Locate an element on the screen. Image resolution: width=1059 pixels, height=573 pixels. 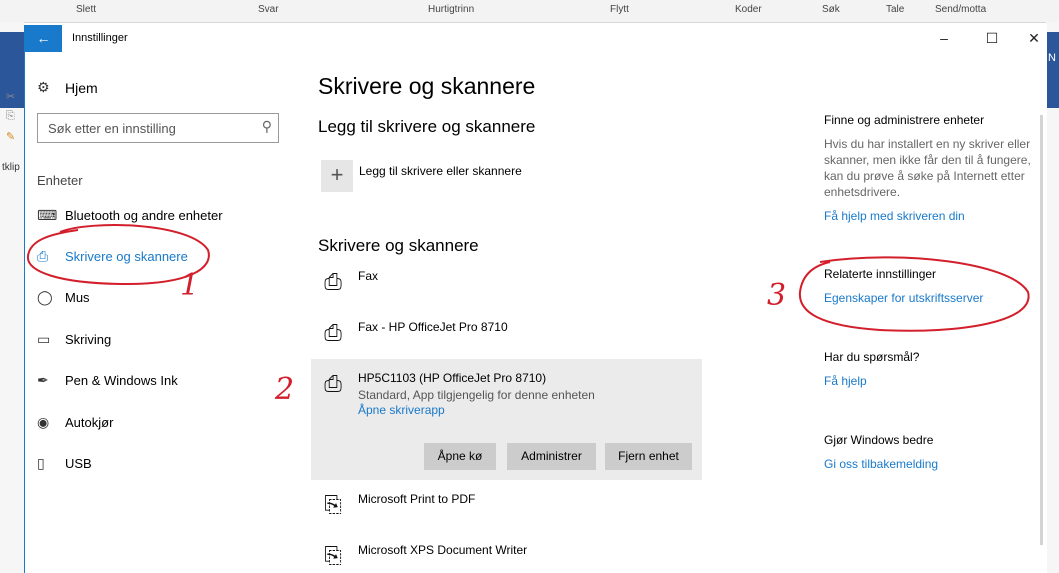
sidebar-item-bluetooth: ⌨ Bluetooth og andre enheter is located at coordinates (130, 215).